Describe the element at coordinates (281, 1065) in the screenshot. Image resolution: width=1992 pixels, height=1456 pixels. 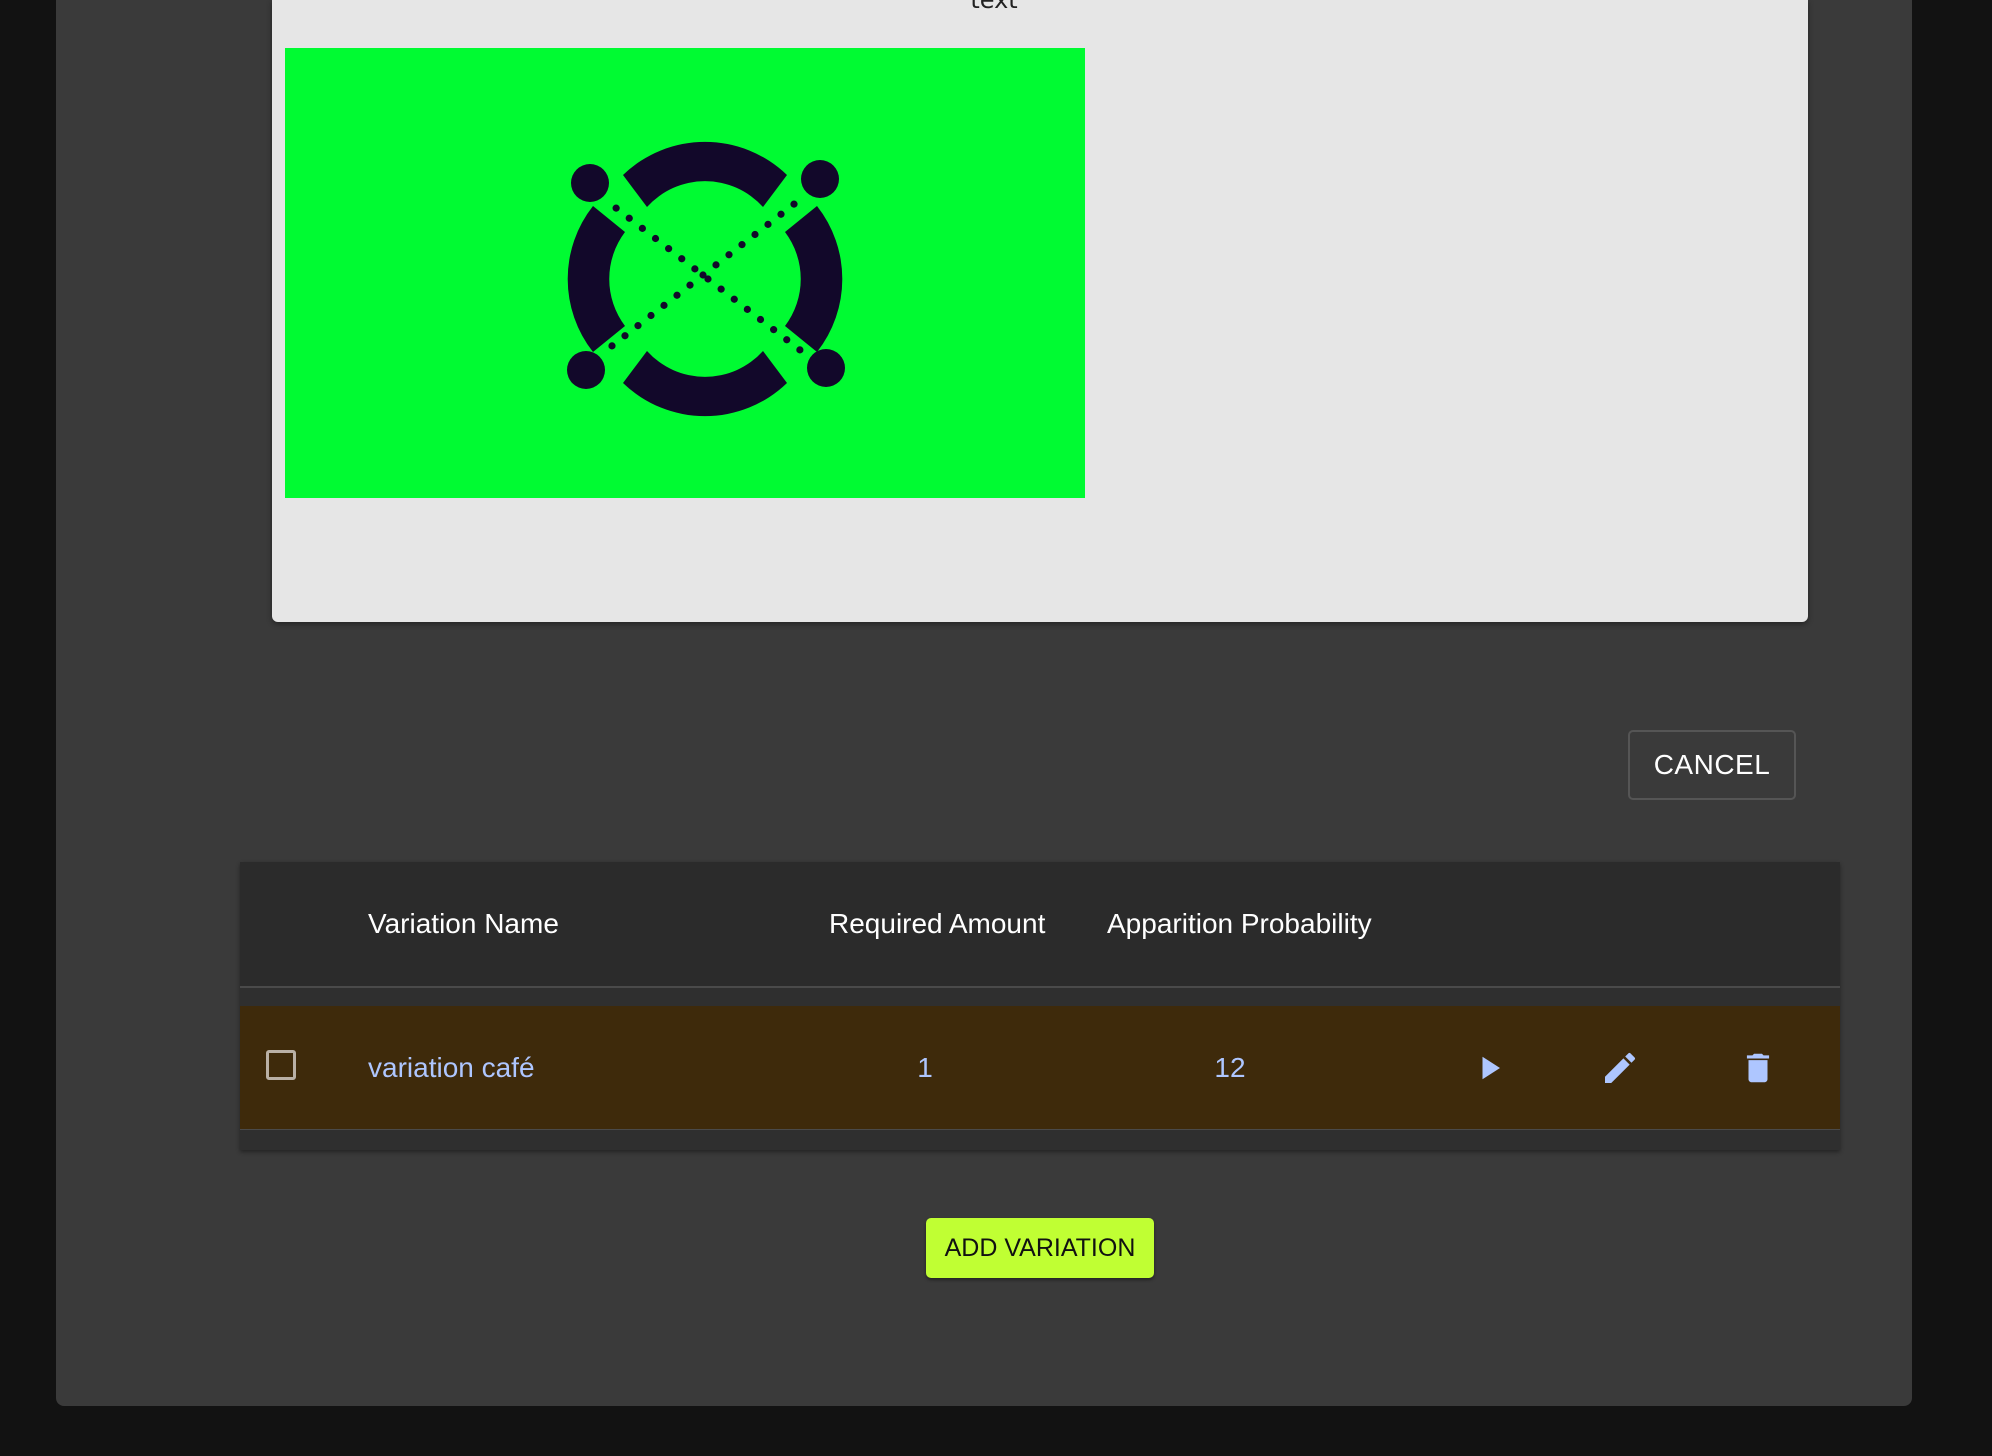
I see `row-checkbox` at that location.